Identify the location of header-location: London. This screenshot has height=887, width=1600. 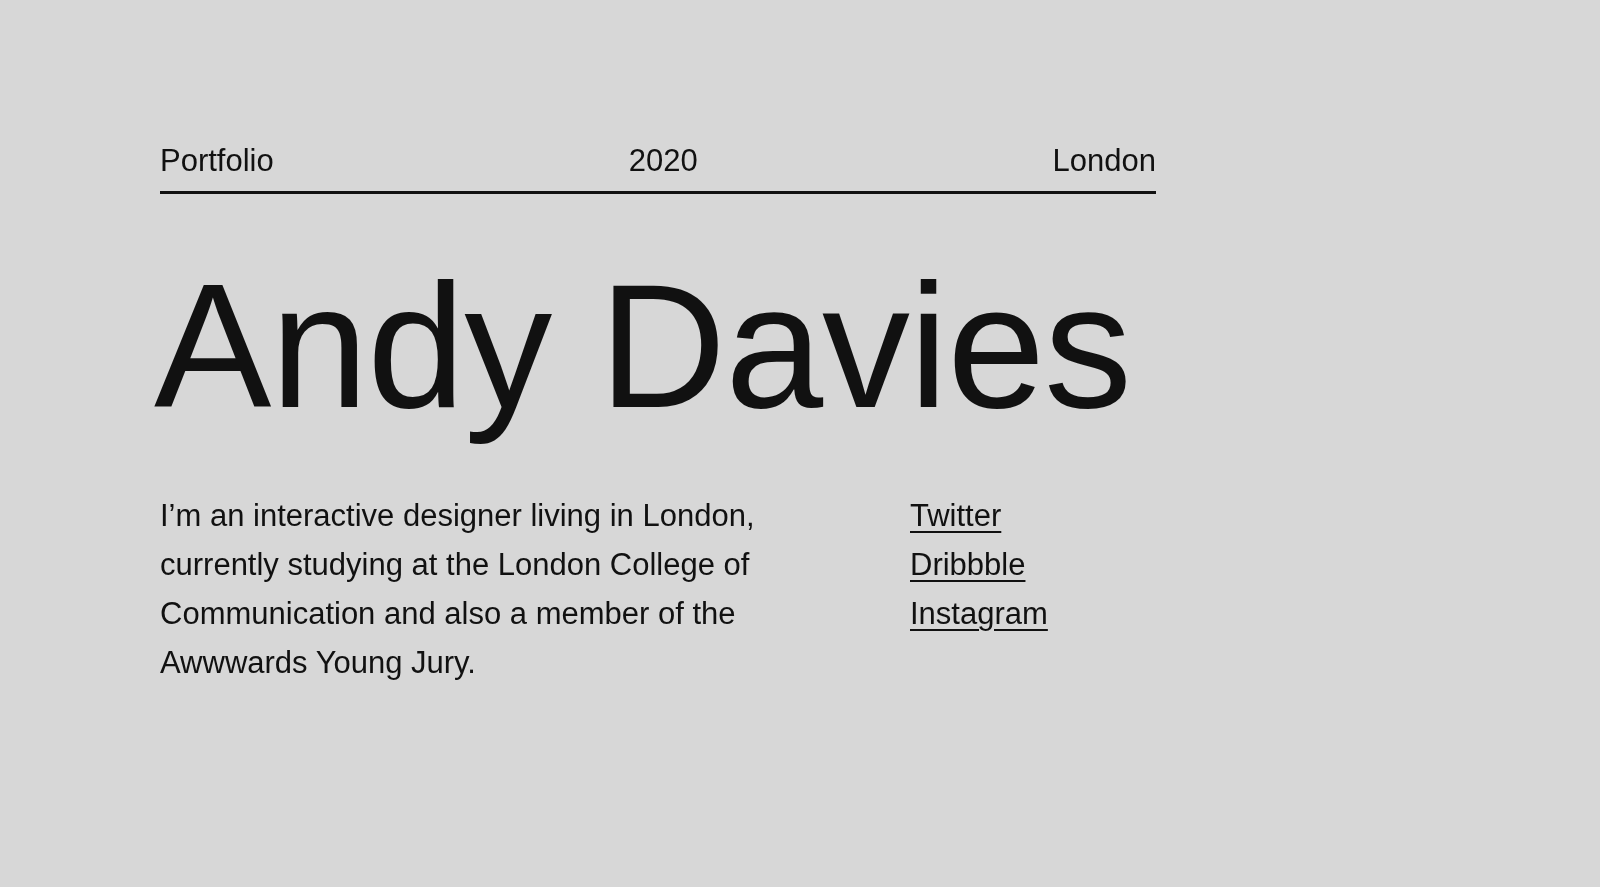
(1104, 161).